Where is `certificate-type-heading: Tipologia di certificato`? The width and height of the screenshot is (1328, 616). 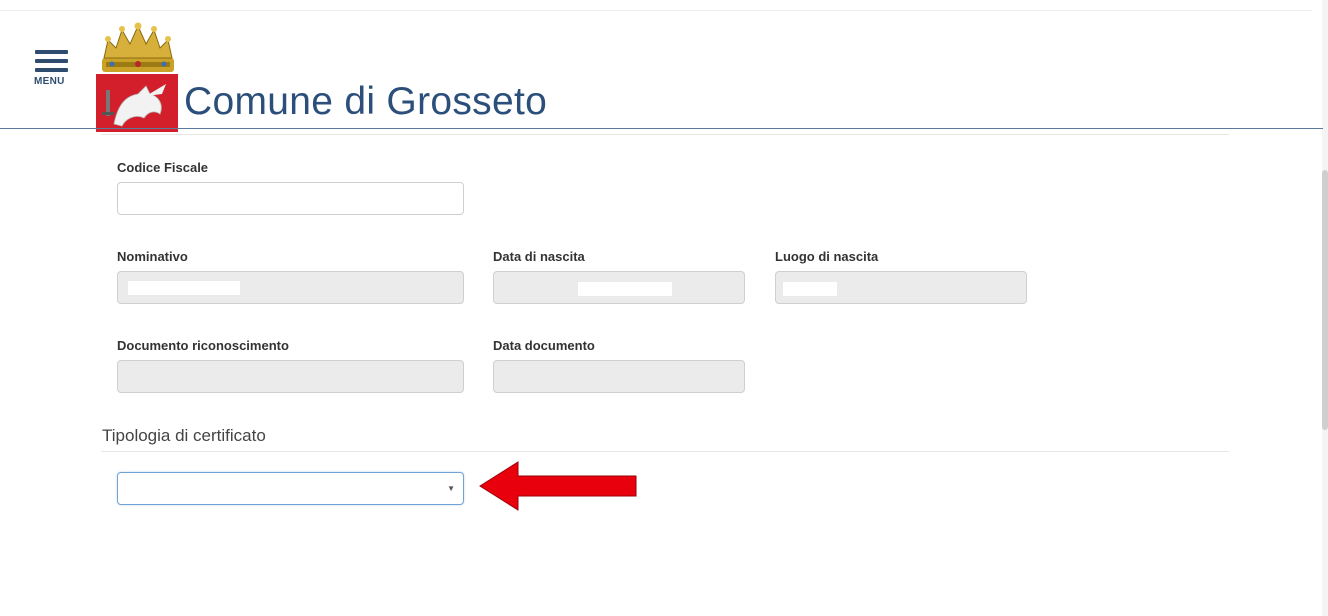
certificate-type-heading: Tipologia di certificato is located at coordinates (184, 435).